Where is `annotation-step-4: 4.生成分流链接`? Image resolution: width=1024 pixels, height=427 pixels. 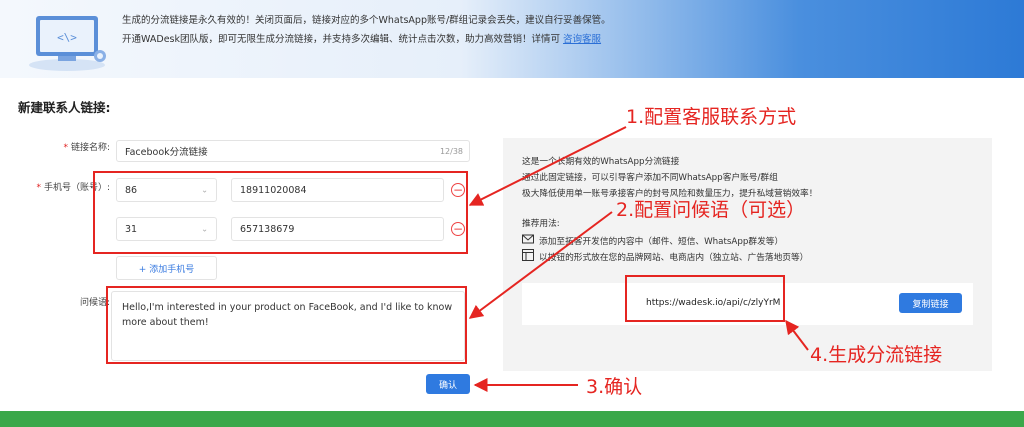 annotation-step-4: 4.生成分流链接 is located at coordinates (876, 355).